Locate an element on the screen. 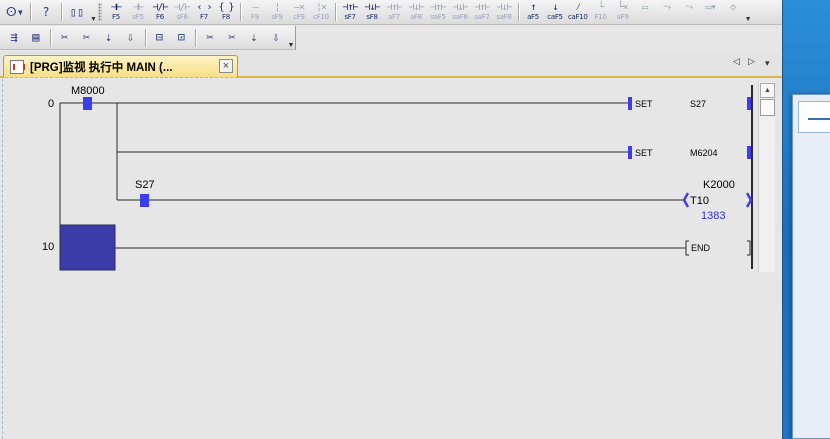  statement-mode-icon: ▤ is located at coordinates (36, 37).